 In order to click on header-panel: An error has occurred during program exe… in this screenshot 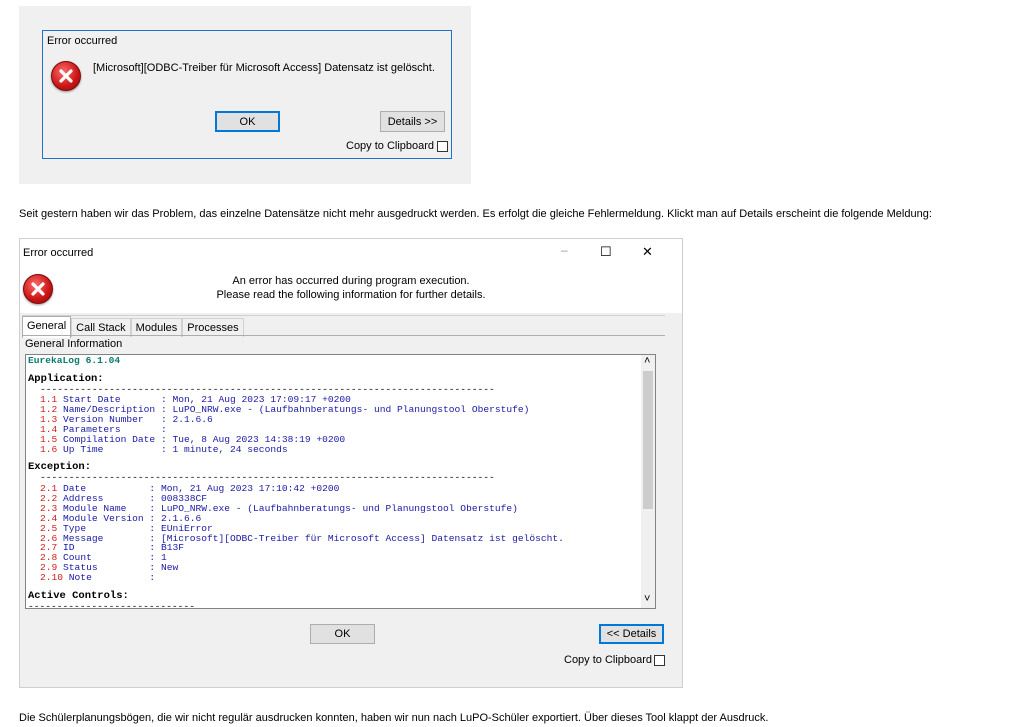, I will do `click(351, 290)`.